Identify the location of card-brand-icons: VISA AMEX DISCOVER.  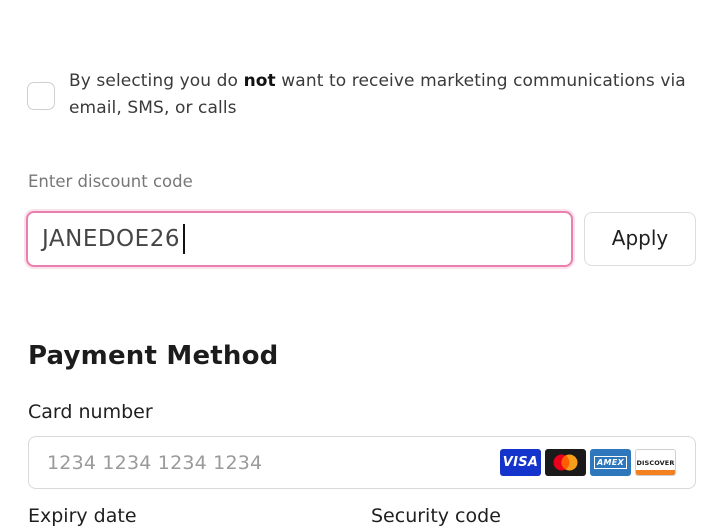
(588, 462).